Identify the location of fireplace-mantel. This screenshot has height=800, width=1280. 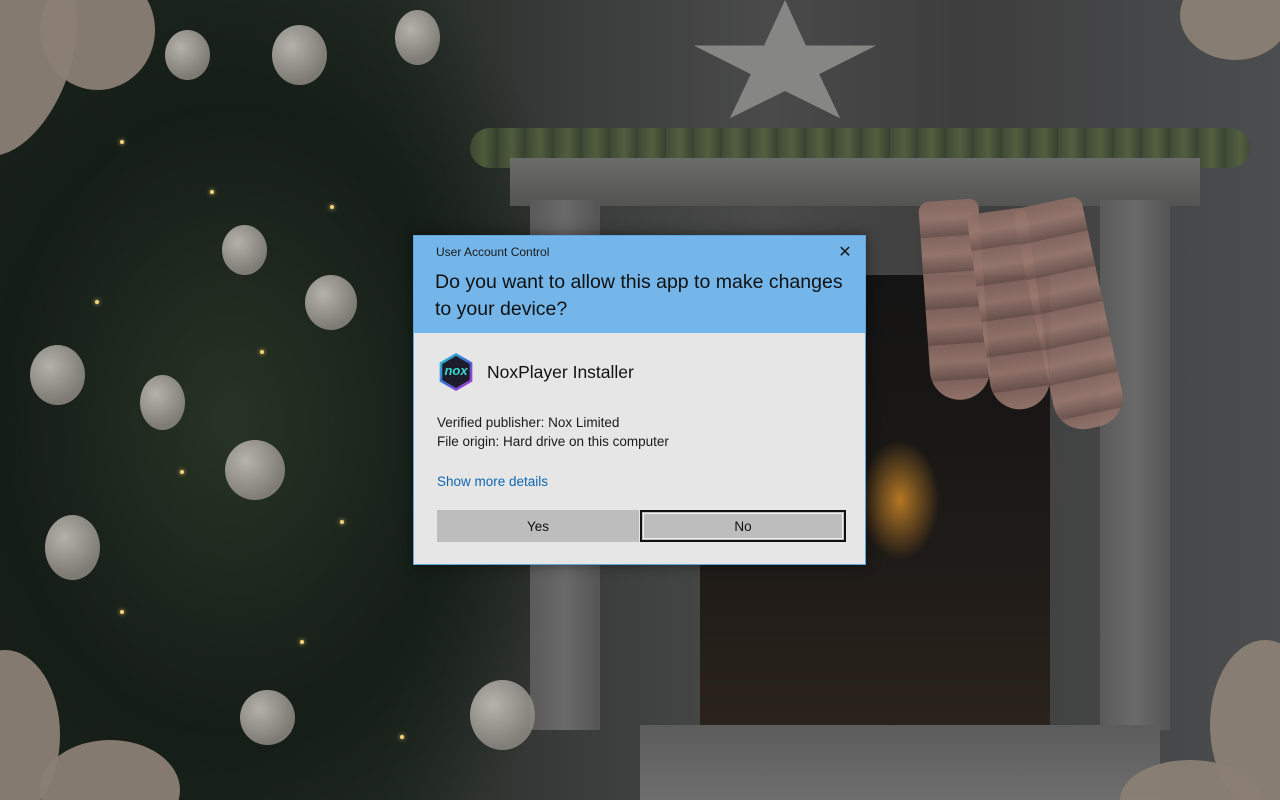
(855, 182).